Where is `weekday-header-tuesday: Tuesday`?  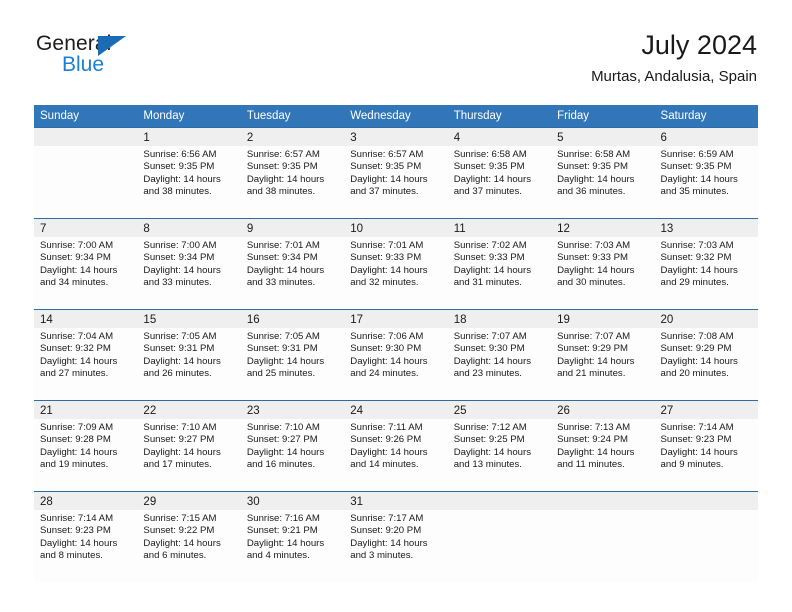 weekday-header-tuesday: Tuesday is located at coordinates (268, 116).